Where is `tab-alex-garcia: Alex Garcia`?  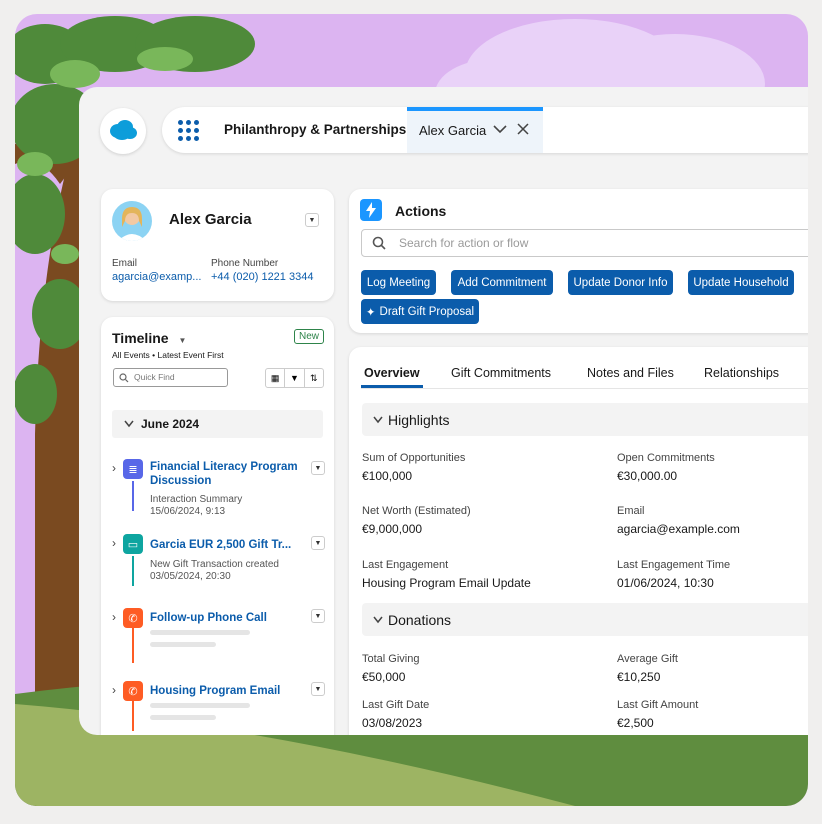 tab-alex-garcia: Alex Garcia is located at coordinates (475, 130).